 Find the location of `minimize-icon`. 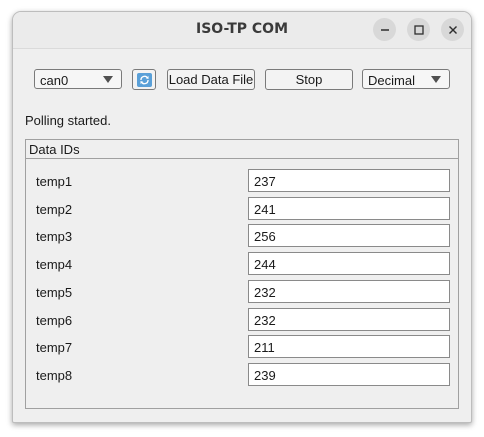

minimize-icon is located at coordinates (384, 29).